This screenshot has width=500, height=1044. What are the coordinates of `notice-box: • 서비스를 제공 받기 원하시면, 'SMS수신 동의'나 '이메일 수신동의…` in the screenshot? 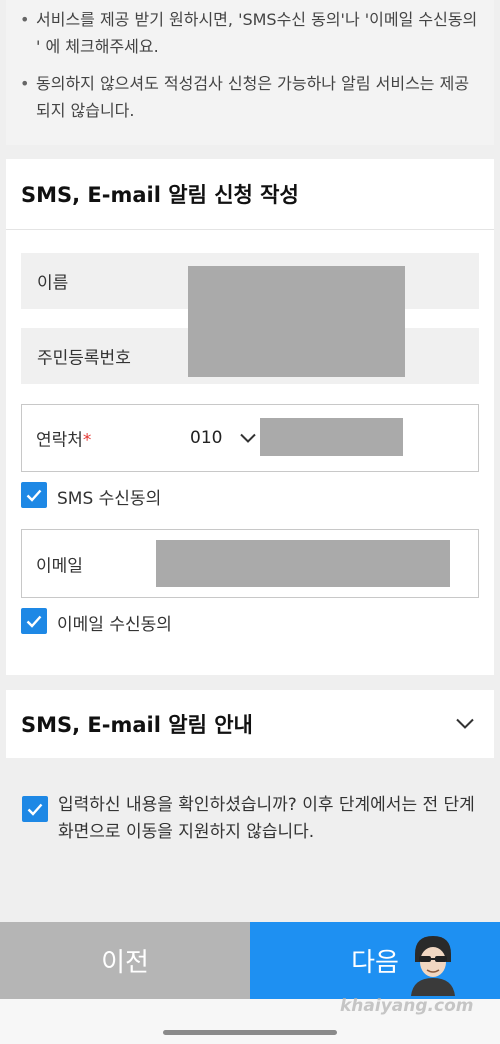 It's located at (250, 72).